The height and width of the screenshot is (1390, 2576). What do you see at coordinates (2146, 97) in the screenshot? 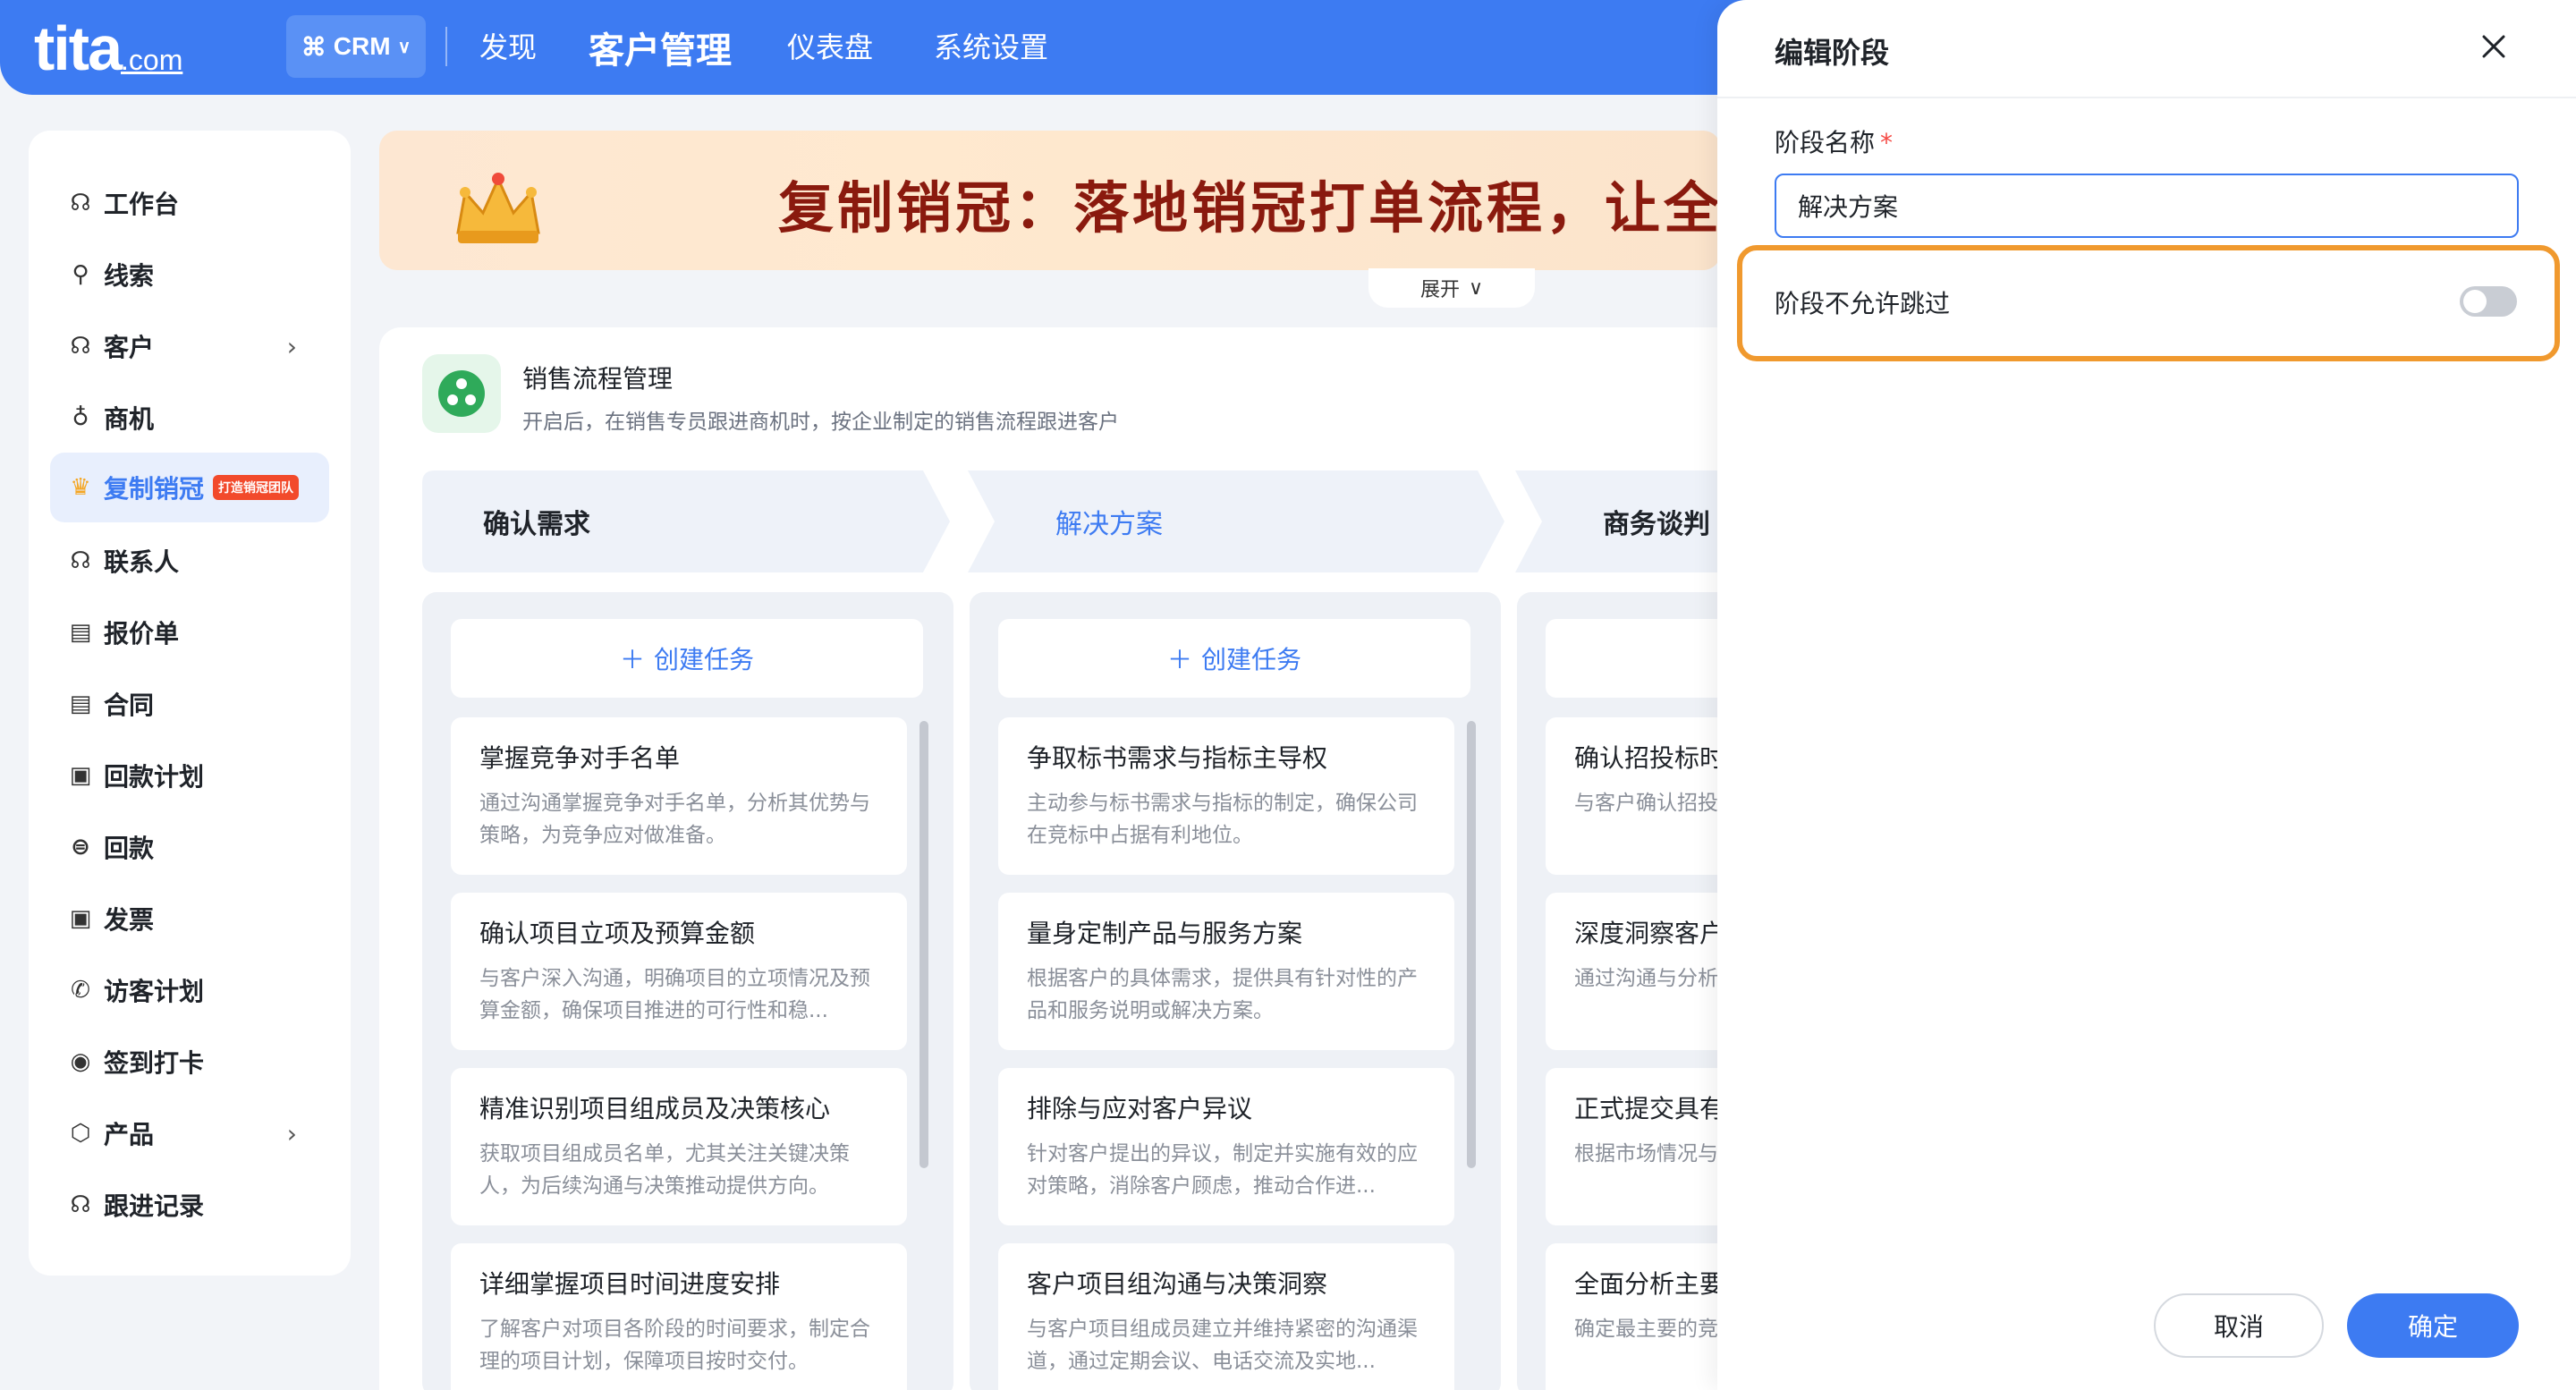
I see `drawer-divider` at bounding box center [2146, 97].